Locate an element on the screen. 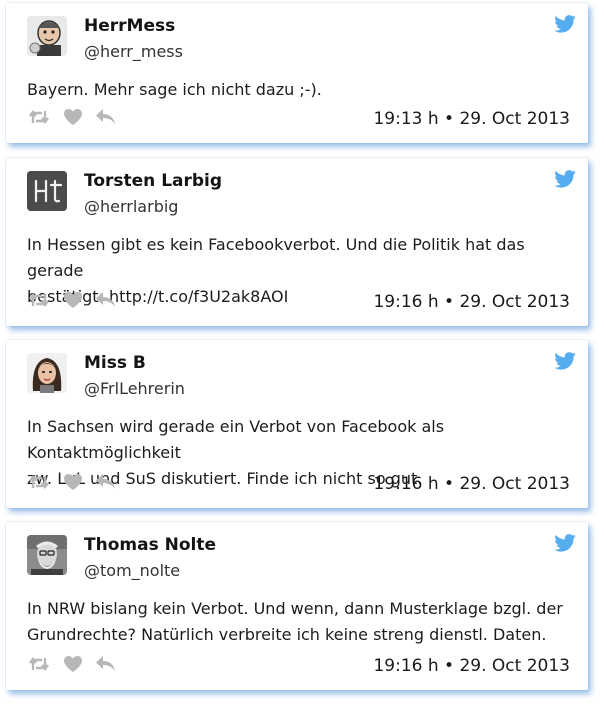 The image size is (607, 709). author-handle: @herrlarbig is located at coordinates (131, 206).